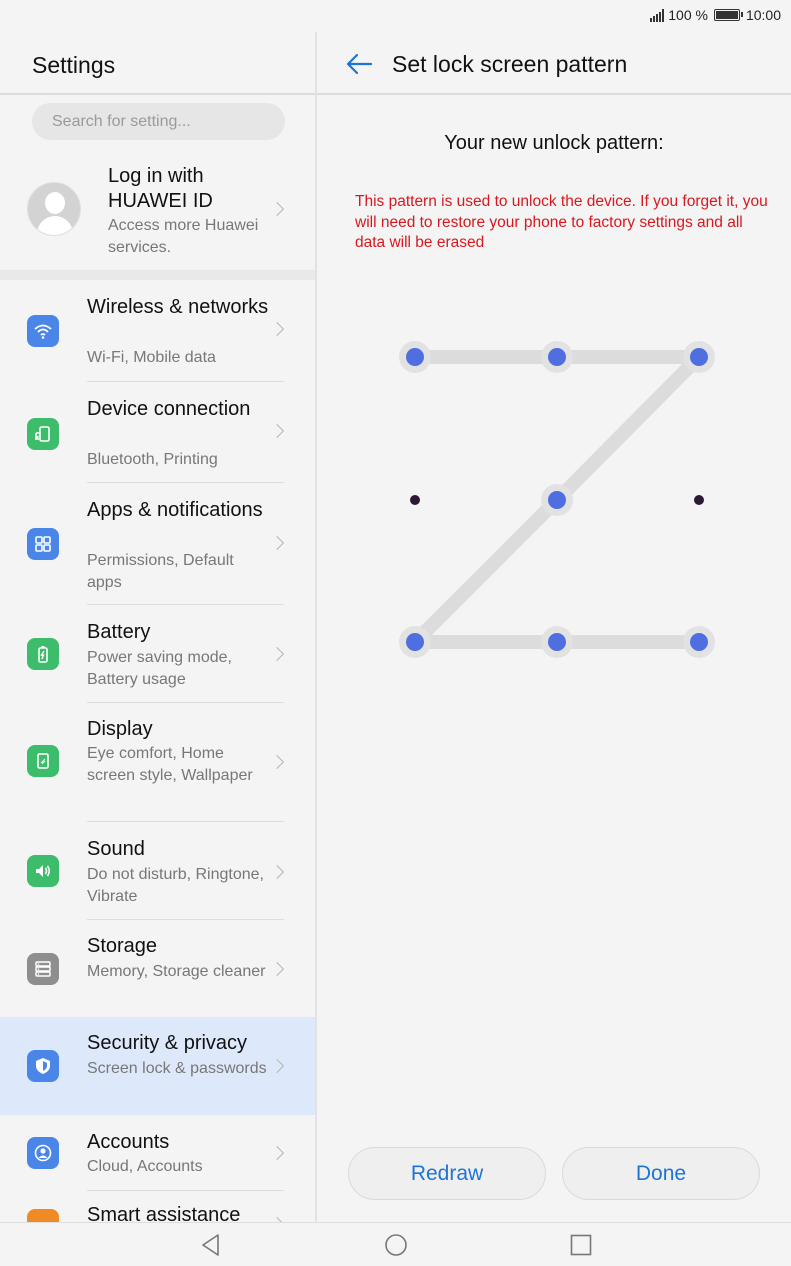 The image size is (791, 1266). What do you see at coordinates (43, 969) in the screenshot?
I see `storage-icon` at bounding box center [43, 969].